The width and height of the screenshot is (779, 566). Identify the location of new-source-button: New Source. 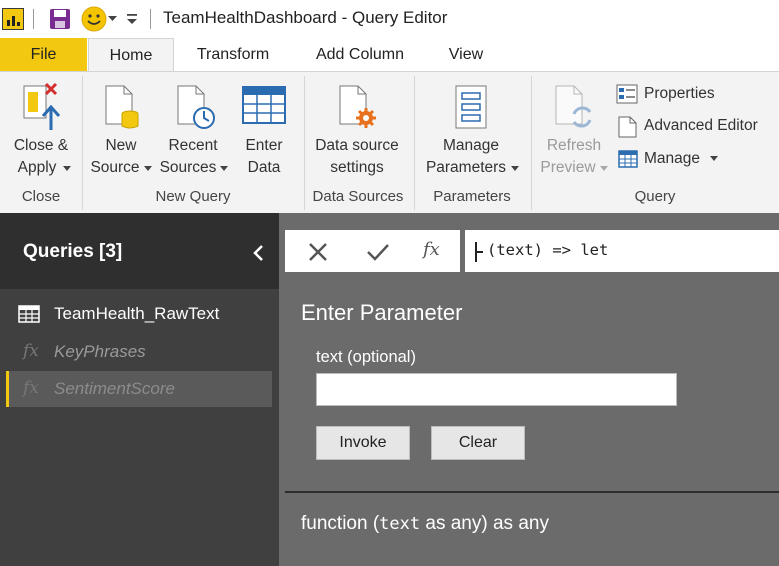
(121, 132).